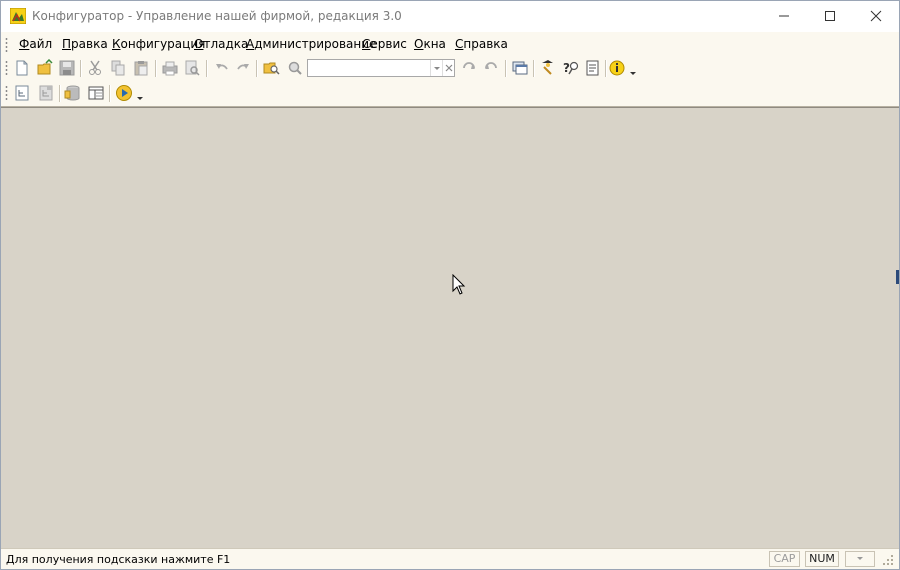  I want to click on toolbar-overflow-button, so click(633, 68).